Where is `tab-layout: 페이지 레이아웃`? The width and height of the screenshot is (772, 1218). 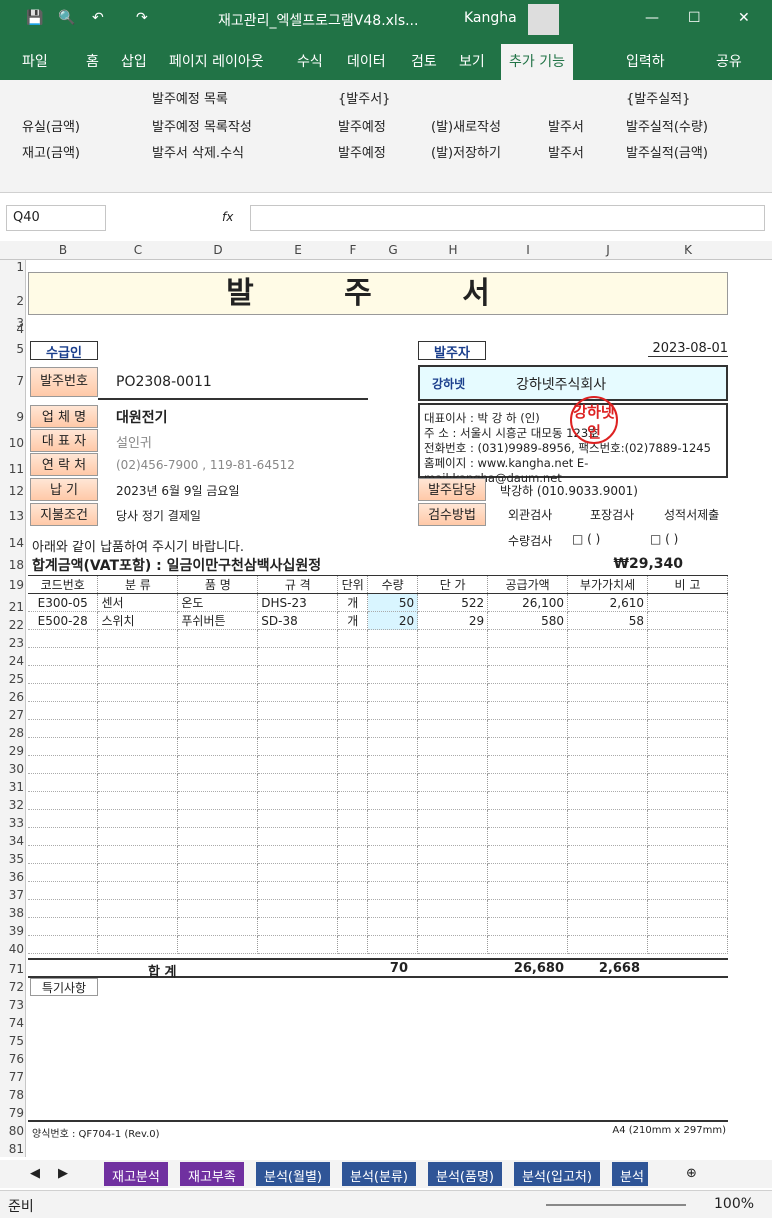
tab-layout: 페이지 레이아웃 is located at coordinates (216, 61).